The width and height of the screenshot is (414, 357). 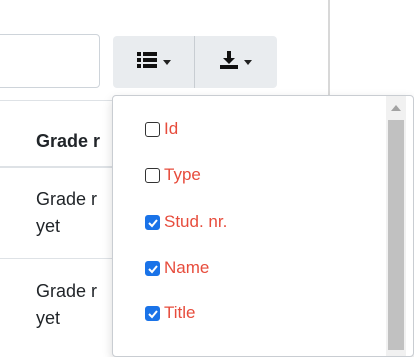 What do you see at coordinates (229, 62) in the screenshot?
I see `download-icon` at bounding box center [229, 62].